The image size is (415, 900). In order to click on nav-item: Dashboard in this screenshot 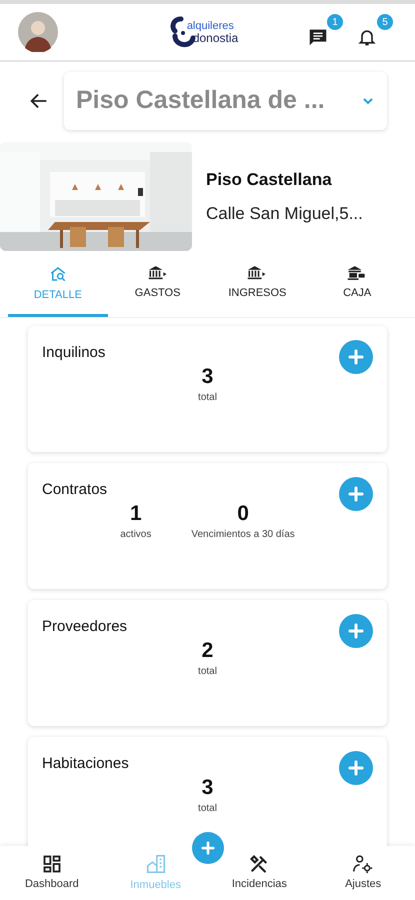, I will do `click(52, 873)`.